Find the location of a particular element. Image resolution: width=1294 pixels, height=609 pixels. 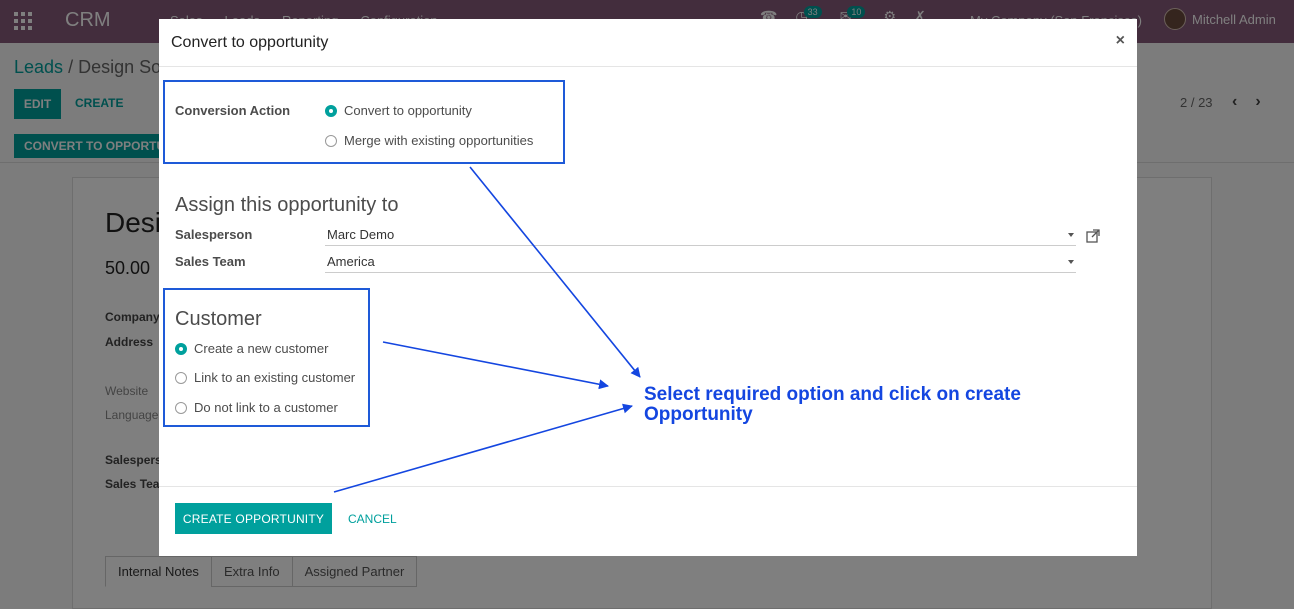

arrow-from-conversion-box is located at coordinates (555, 272).